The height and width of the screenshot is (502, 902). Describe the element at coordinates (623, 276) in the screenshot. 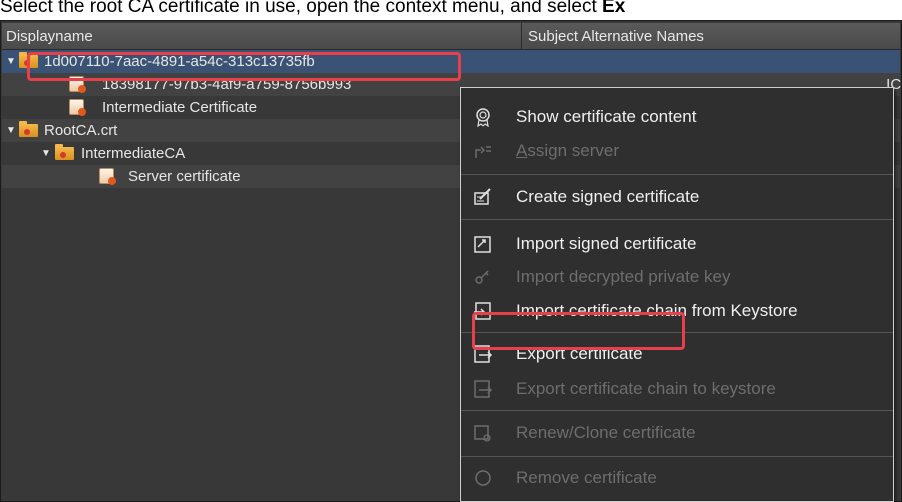

I see `menu-item-label: Import decrypted private key` at that location.